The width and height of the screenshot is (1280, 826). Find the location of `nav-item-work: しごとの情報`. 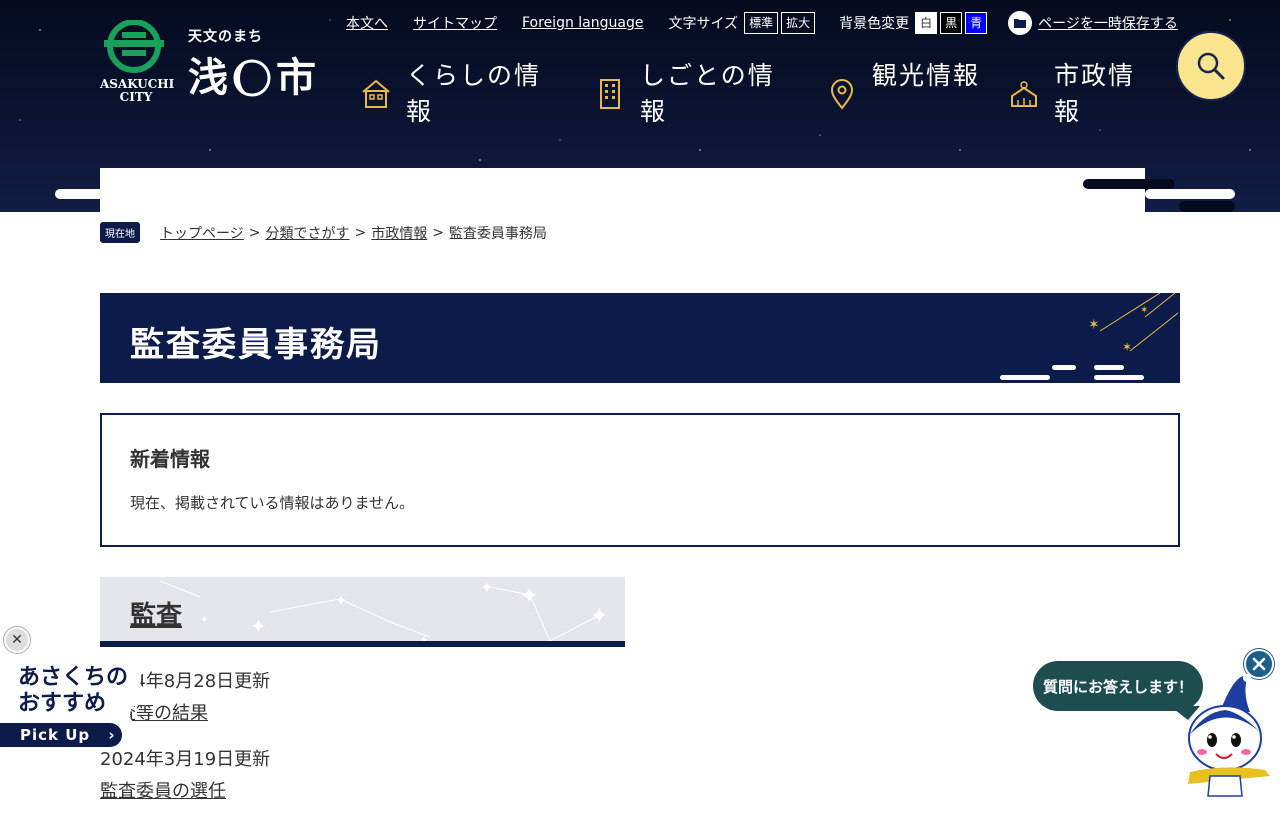

nav-item-work: しごとの情報 is located at coordinates (710, 94).